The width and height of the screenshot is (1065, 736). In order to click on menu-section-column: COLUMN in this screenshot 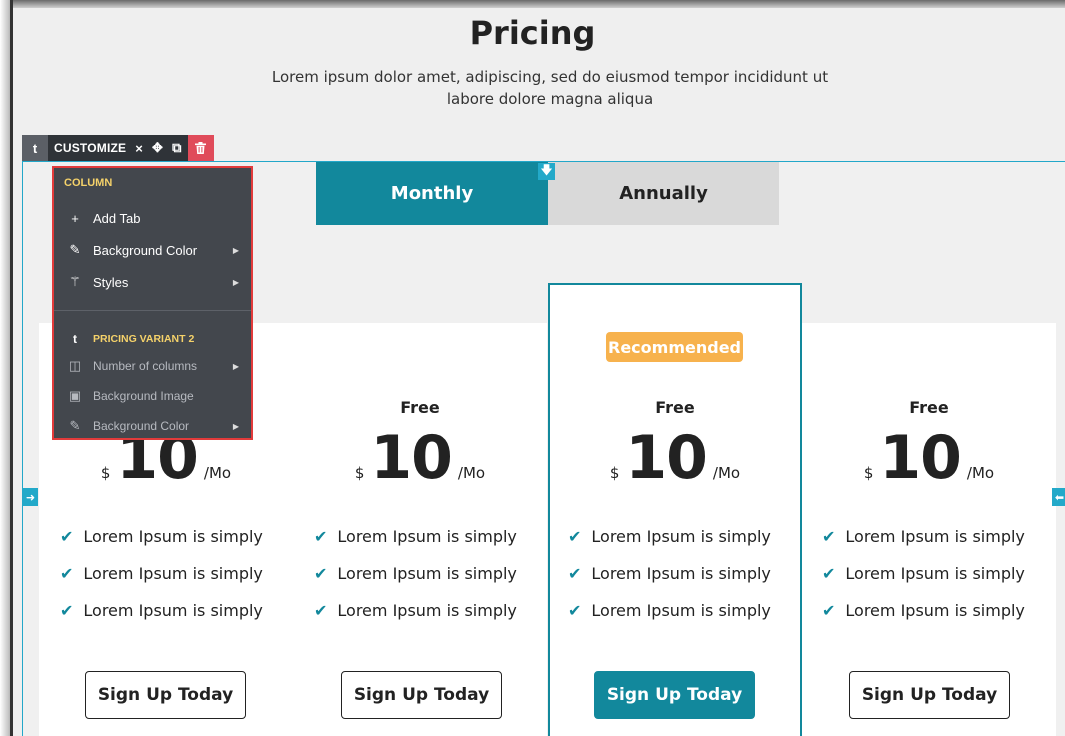, I will do `click(88, 183)`.